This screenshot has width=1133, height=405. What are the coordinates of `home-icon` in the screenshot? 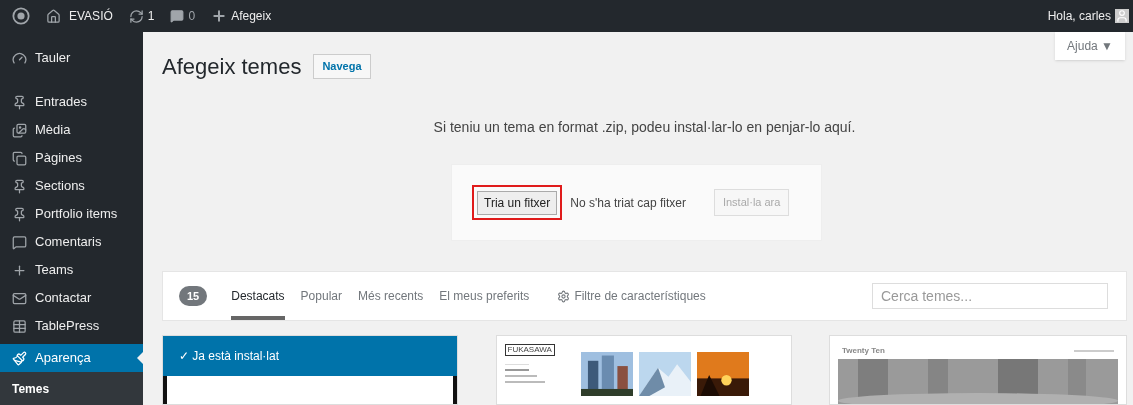 It's located at (53, 16).